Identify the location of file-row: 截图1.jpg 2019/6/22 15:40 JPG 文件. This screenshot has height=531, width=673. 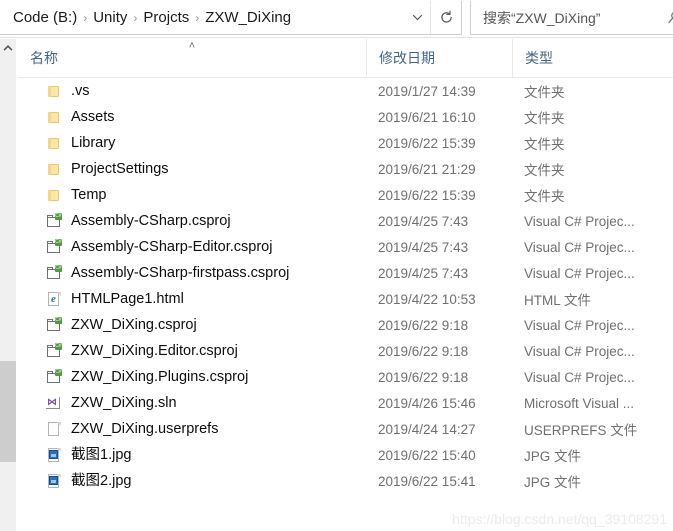
(345, 455).